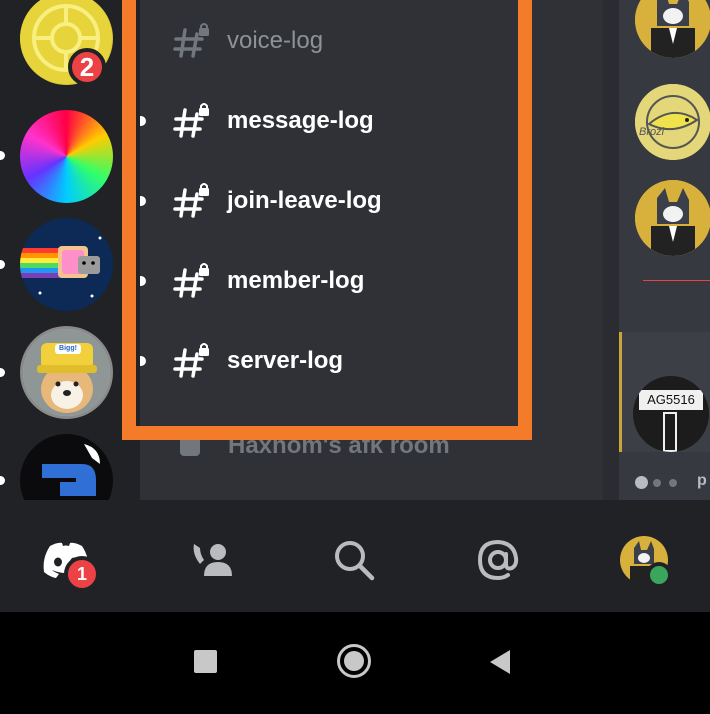 The image size is (710, 714). Describe the element at coordinates (68, 349) in the screenshot. I see `hat-logo-text: Bigg!` at that location.